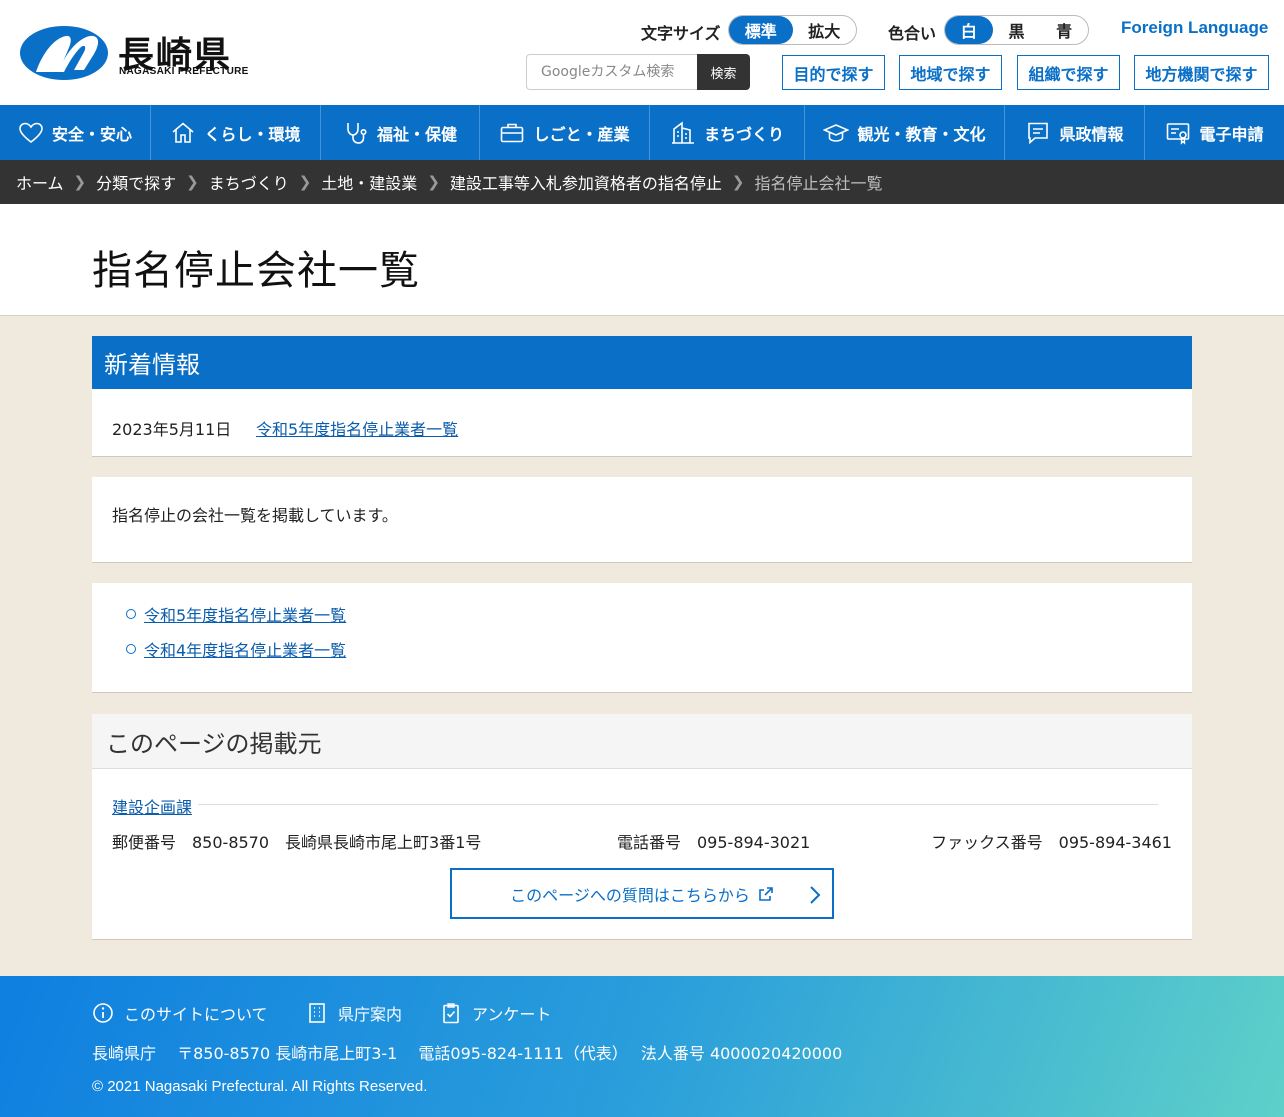  Describe the element at coordinates (245, 649) in the screenshot. I see `list-link-r4: 令和4年度指名停止業者一覧` at that location.